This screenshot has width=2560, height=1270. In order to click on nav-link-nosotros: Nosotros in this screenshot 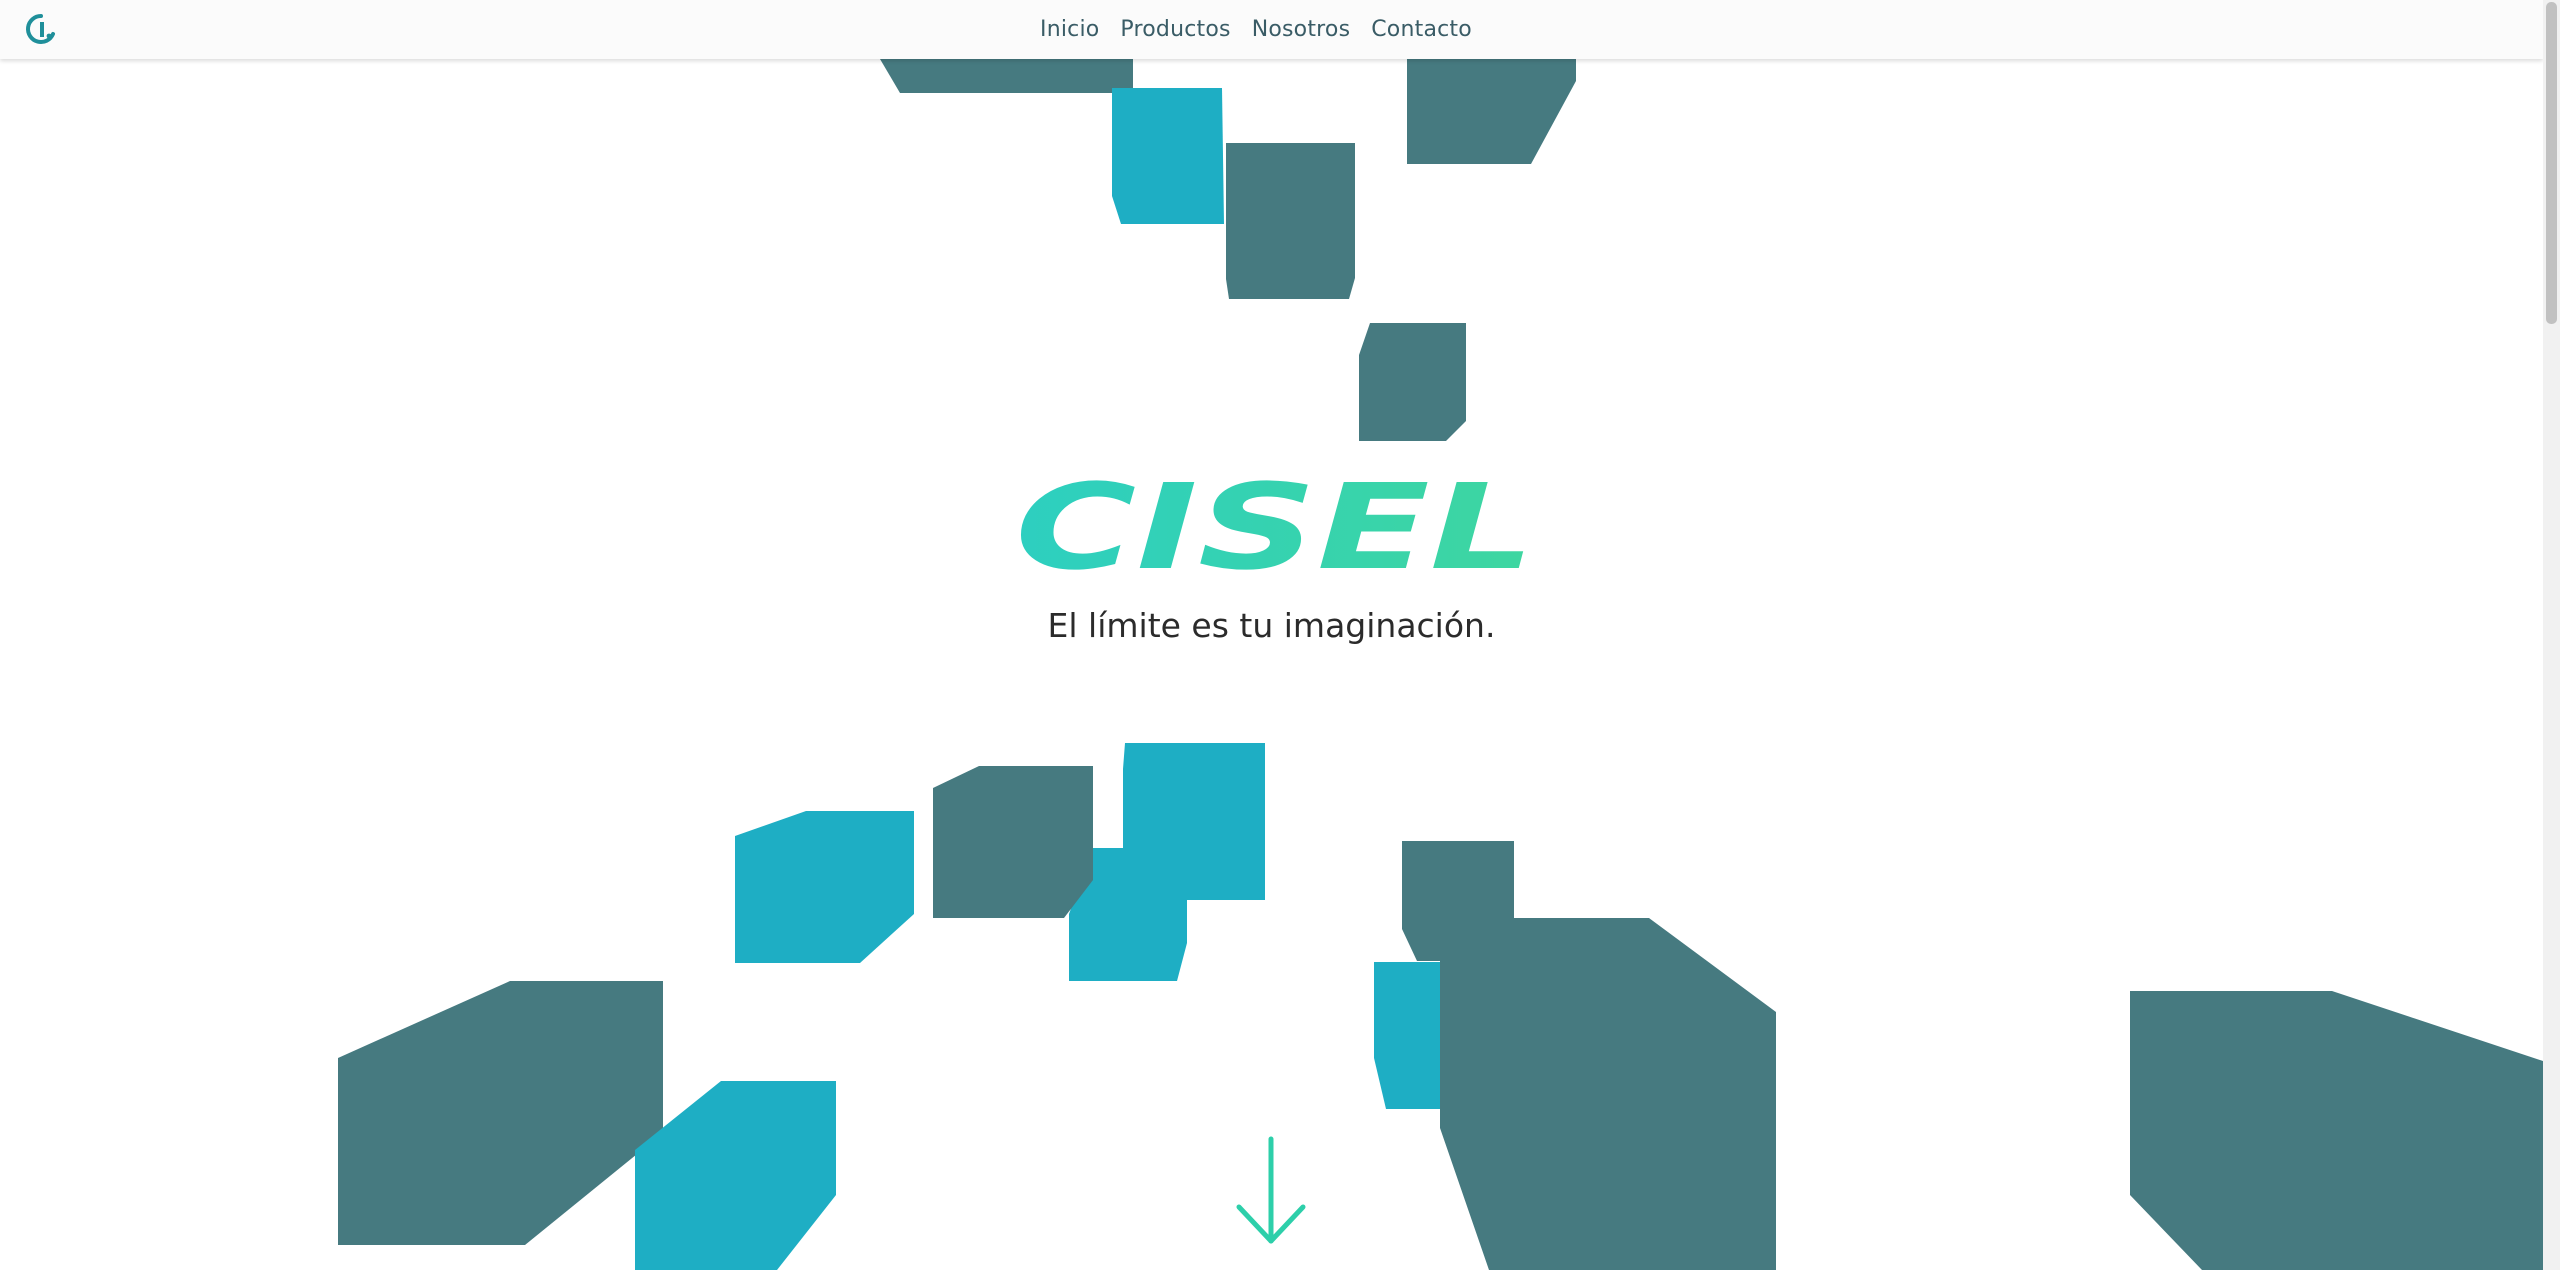, I will do `click(1301, 29)`.